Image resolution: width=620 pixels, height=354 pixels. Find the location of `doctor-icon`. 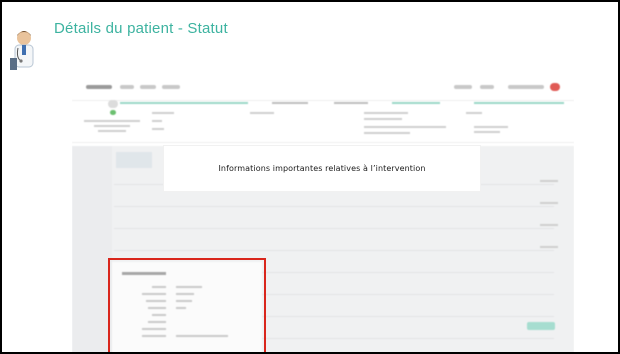

doctor-icon is located at coordinates (22, 50).